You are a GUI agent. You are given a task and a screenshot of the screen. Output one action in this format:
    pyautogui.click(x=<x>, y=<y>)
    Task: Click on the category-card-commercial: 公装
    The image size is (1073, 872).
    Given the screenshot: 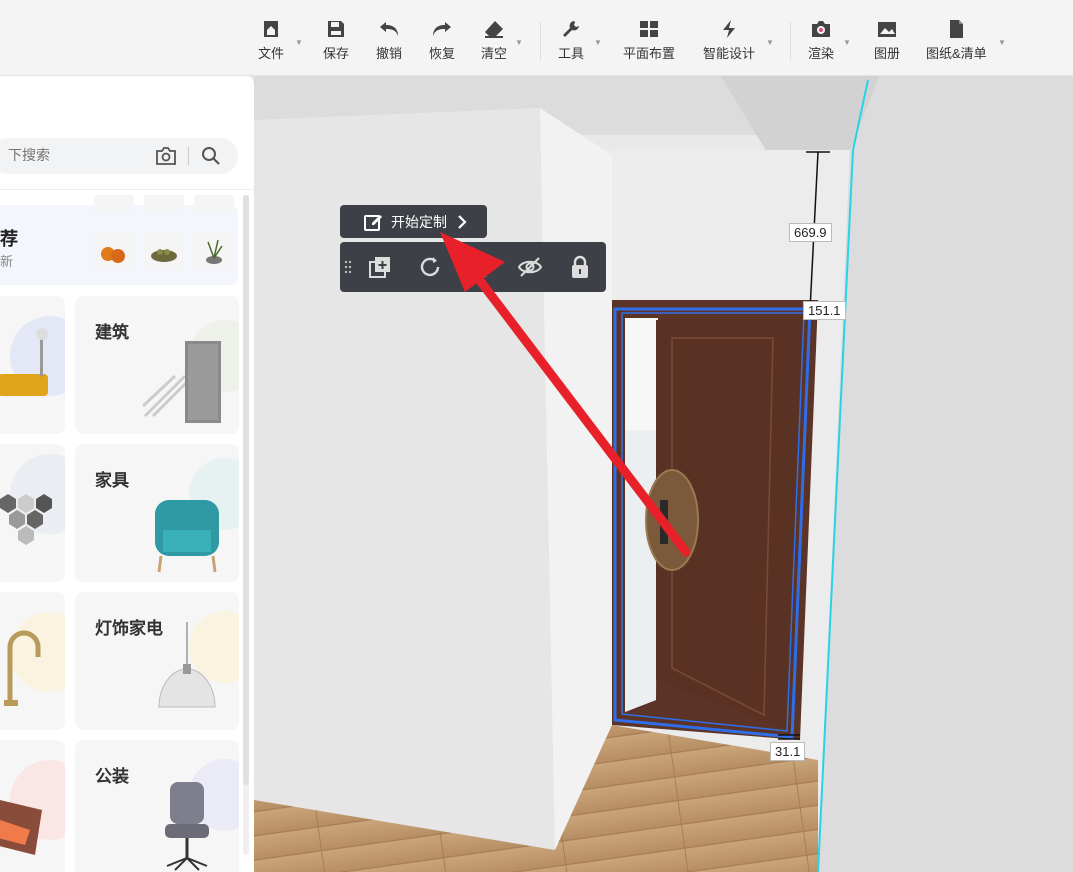 What is the action you would take?
    pyautogui.click(x=157, y=806)
    